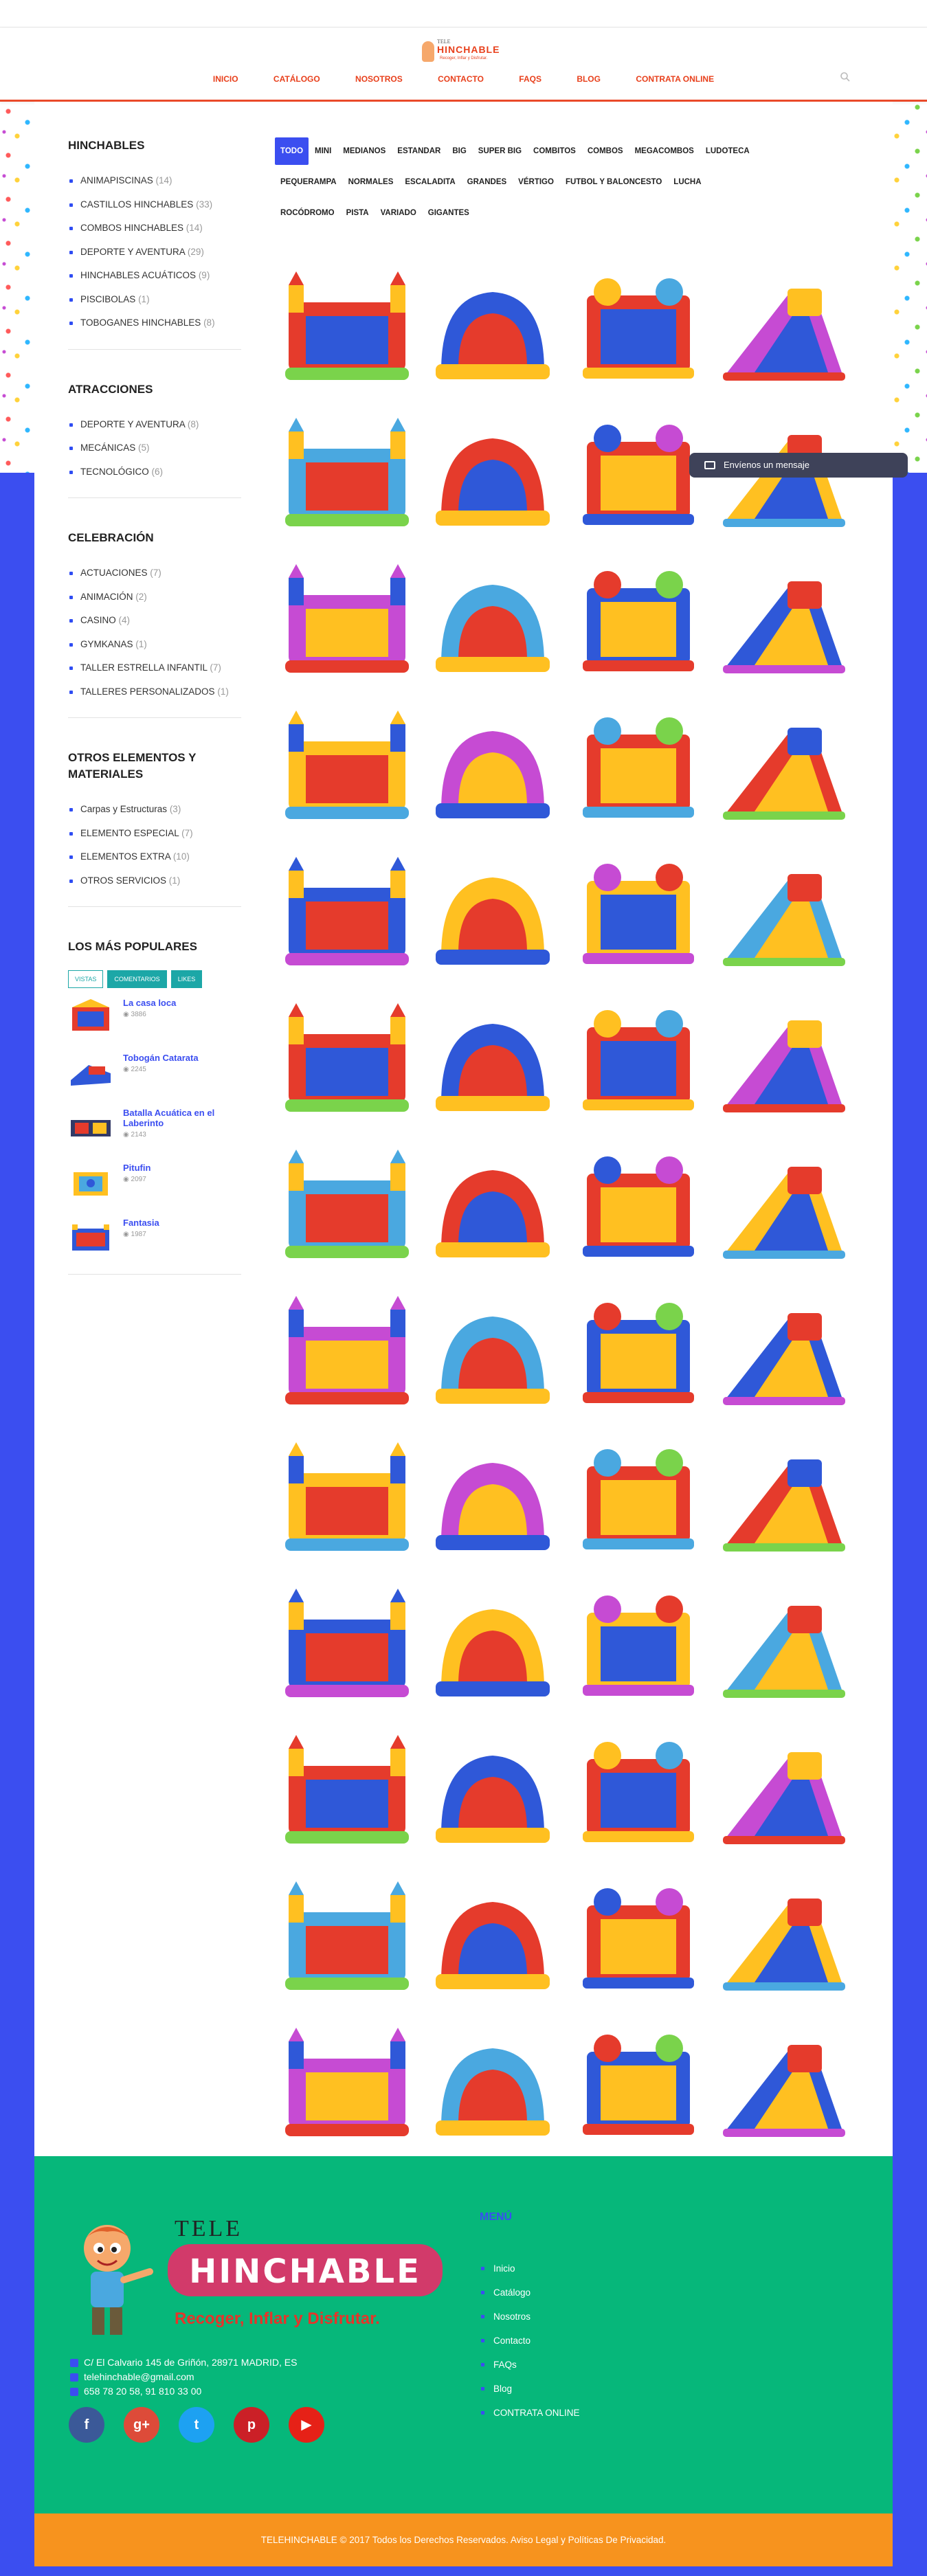 This screenshot has height=2576, width=927. What do you see at coordinates (845, 76) in the screenshot?
I see `search-icon` at bounding box center [845, 76].